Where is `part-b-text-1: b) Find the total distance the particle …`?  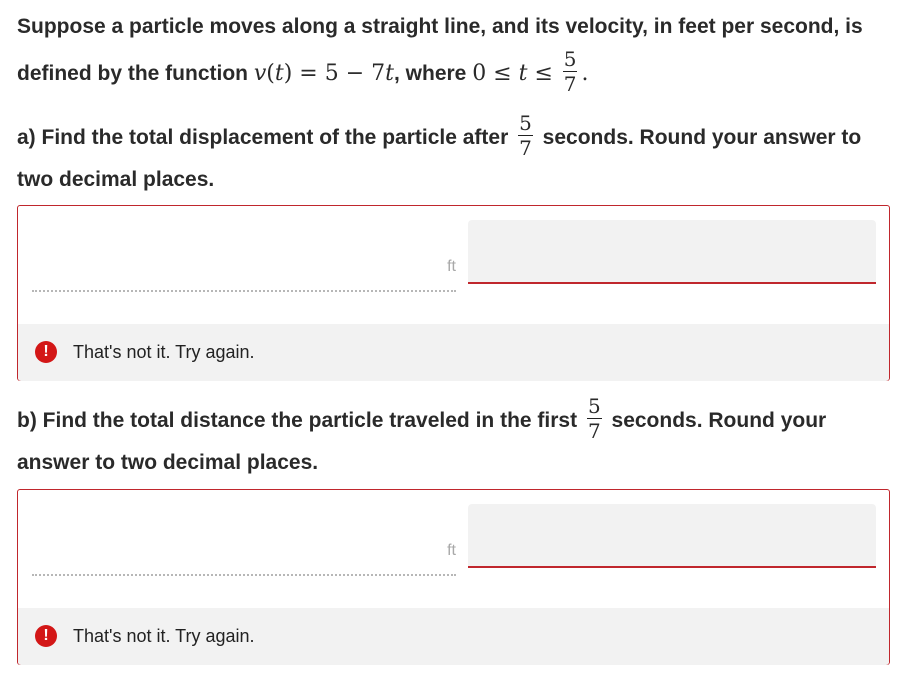
part-b-text-1: b) Find the total distance the particle … is located at coordinates (297, 421).